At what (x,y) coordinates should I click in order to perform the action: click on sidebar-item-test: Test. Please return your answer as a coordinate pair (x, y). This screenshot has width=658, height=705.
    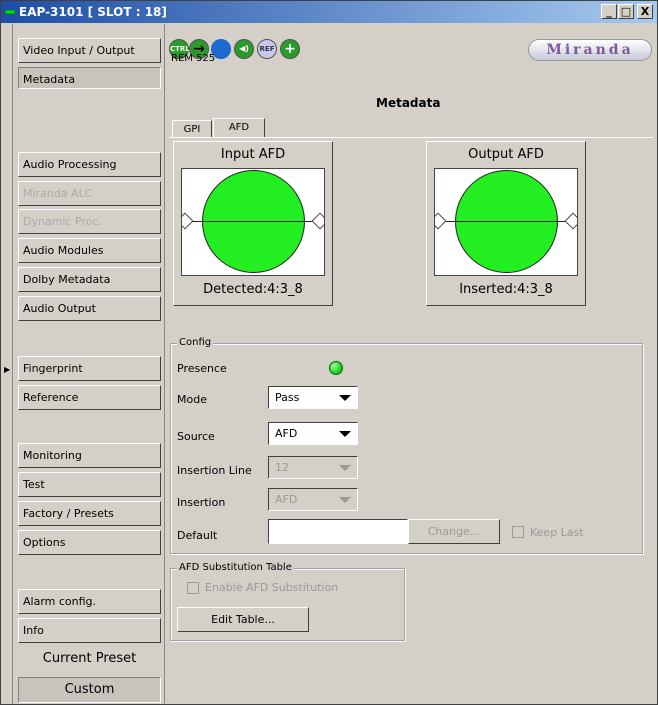
    Looking at the image, I should click on (89, 484).